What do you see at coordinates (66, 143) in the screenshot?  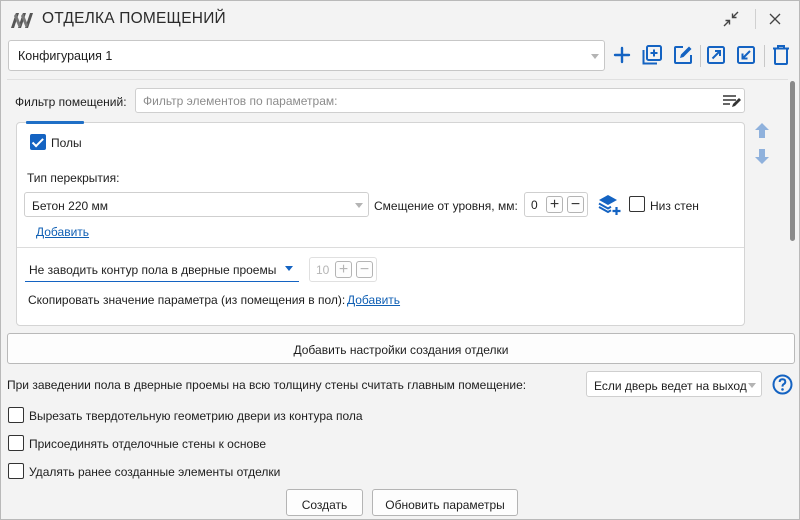 I see `floors-label: Полы` at bounding box center [66, 143].